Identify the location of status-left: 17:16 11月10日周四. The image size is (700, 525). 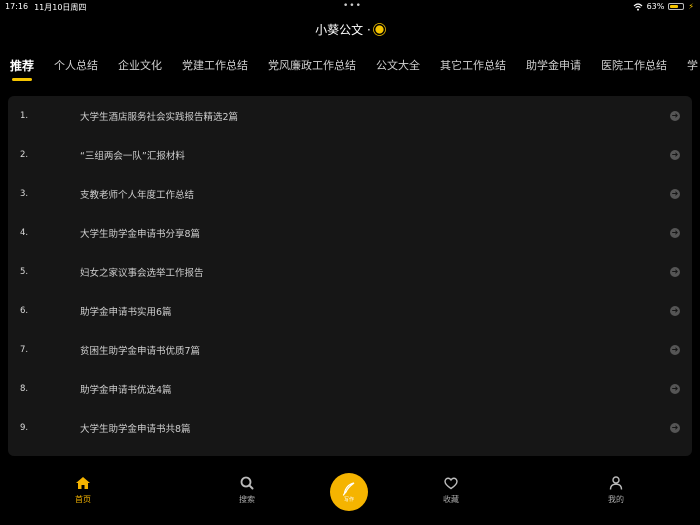
(45, 7).